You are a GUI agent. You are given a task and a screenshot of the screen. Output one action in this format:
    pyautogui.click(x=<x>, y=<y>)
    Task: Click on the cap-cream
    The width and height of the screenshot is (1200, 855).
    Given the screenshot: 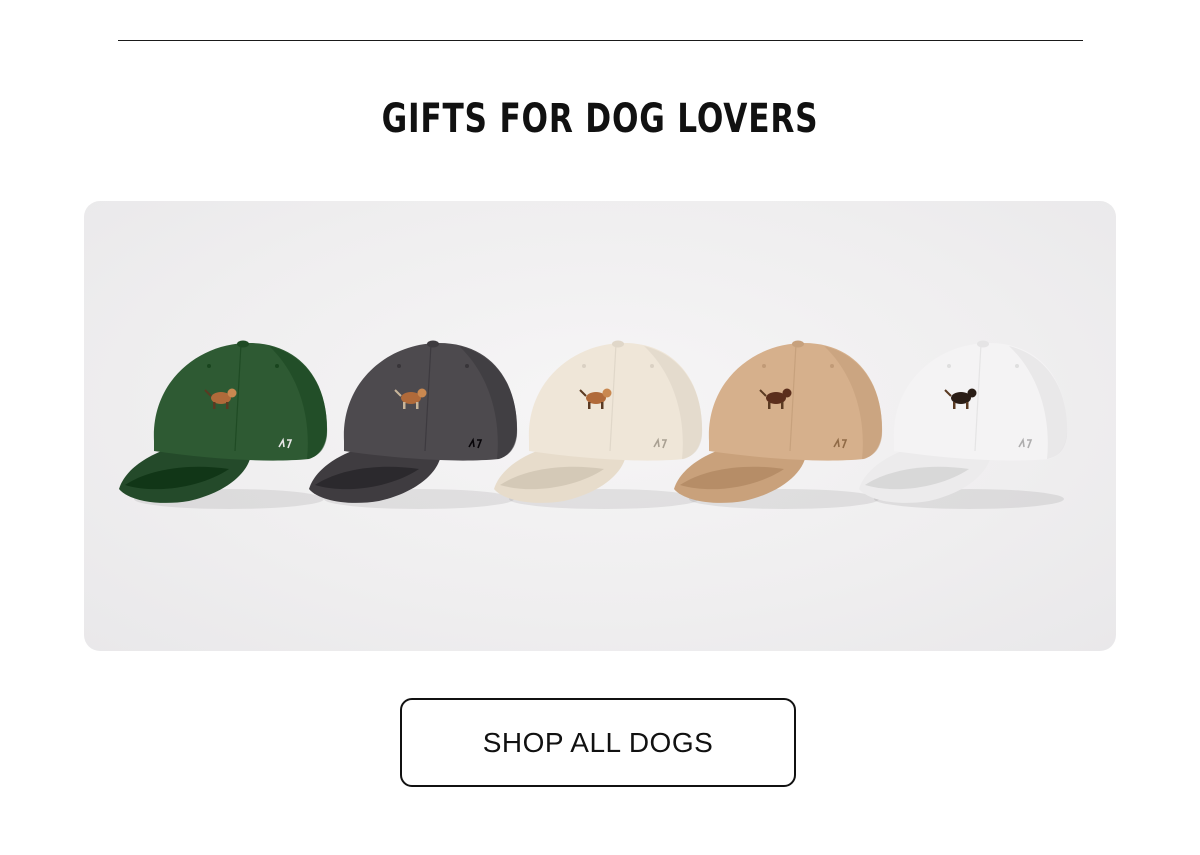 What is the action you would take?
    pyautogui.click(x=598, y=424)
    